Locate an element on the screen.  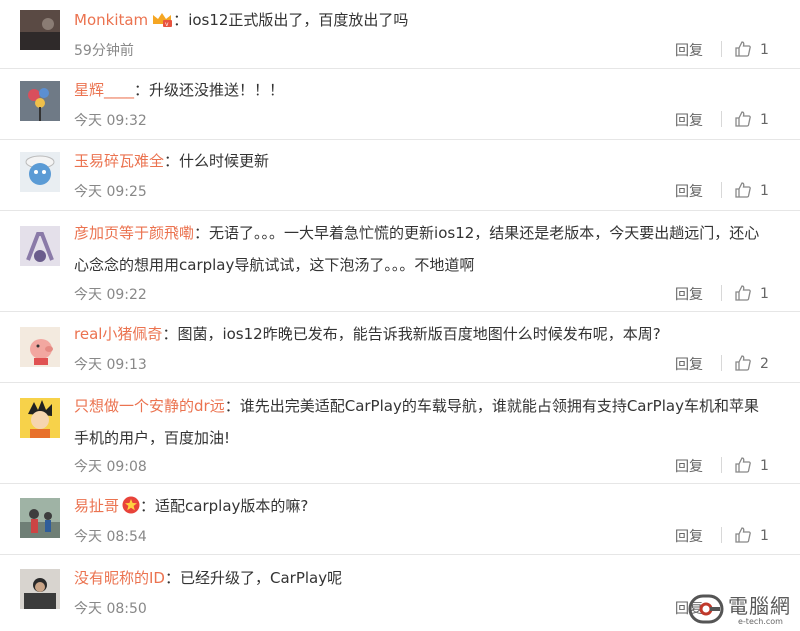
crown-vip-icon: v is located at coordinates (162, 23).